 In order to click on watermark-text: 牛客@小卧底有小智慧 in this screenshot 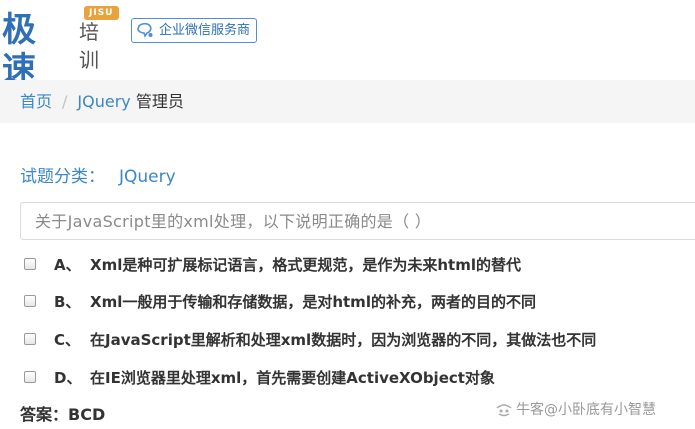, I will do `click(586, 410)`.